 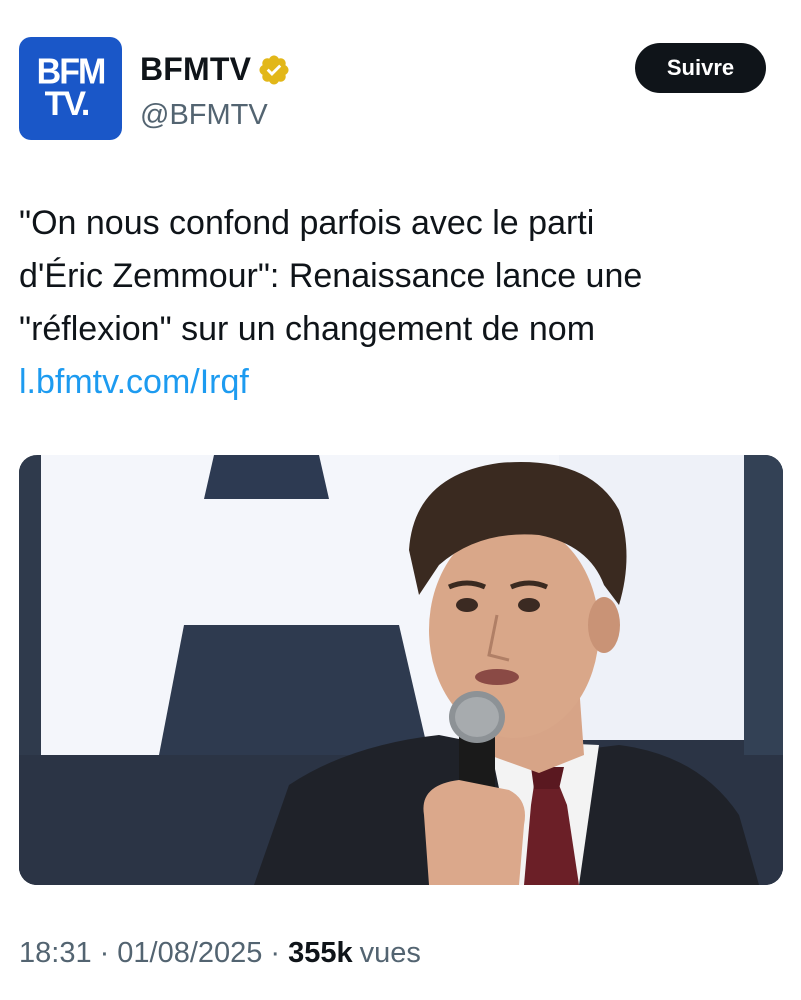 What do you see at coordinates (71, 71) in the screenshot?
I see `avatar-logo-line1: BFM` at bounding box center [71, 71].